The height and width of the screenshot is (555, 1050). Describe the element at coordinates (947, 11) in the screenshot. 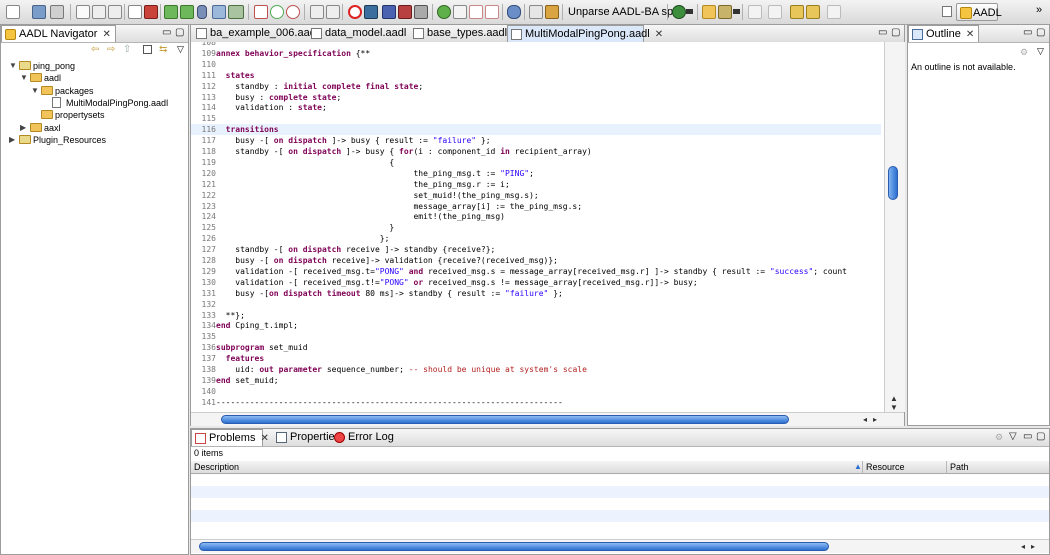

I see `open-perspective-icon` at that location.